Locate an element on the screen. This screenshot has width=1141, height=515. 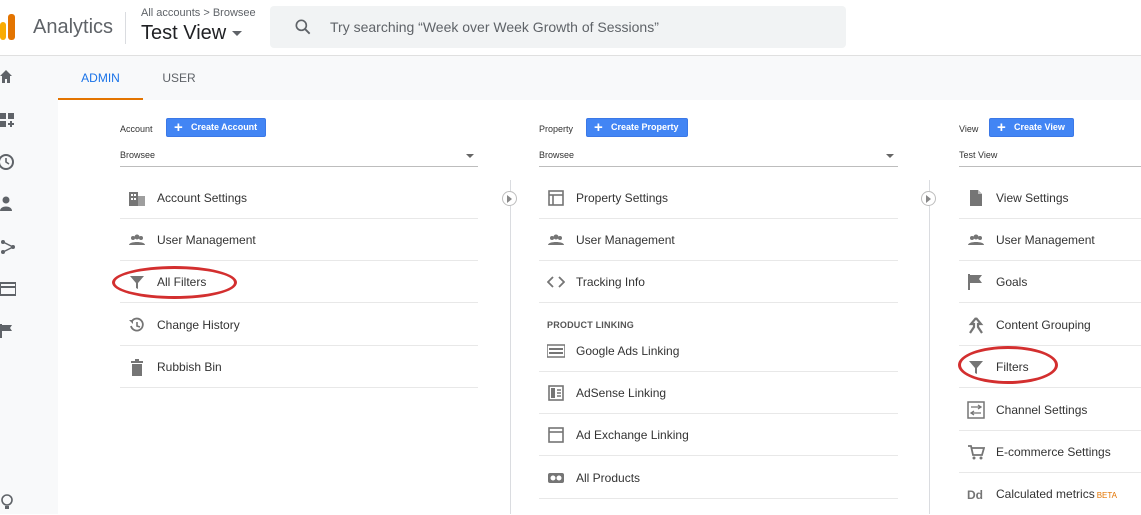
flag-icon is located at coordinates (975, 282).